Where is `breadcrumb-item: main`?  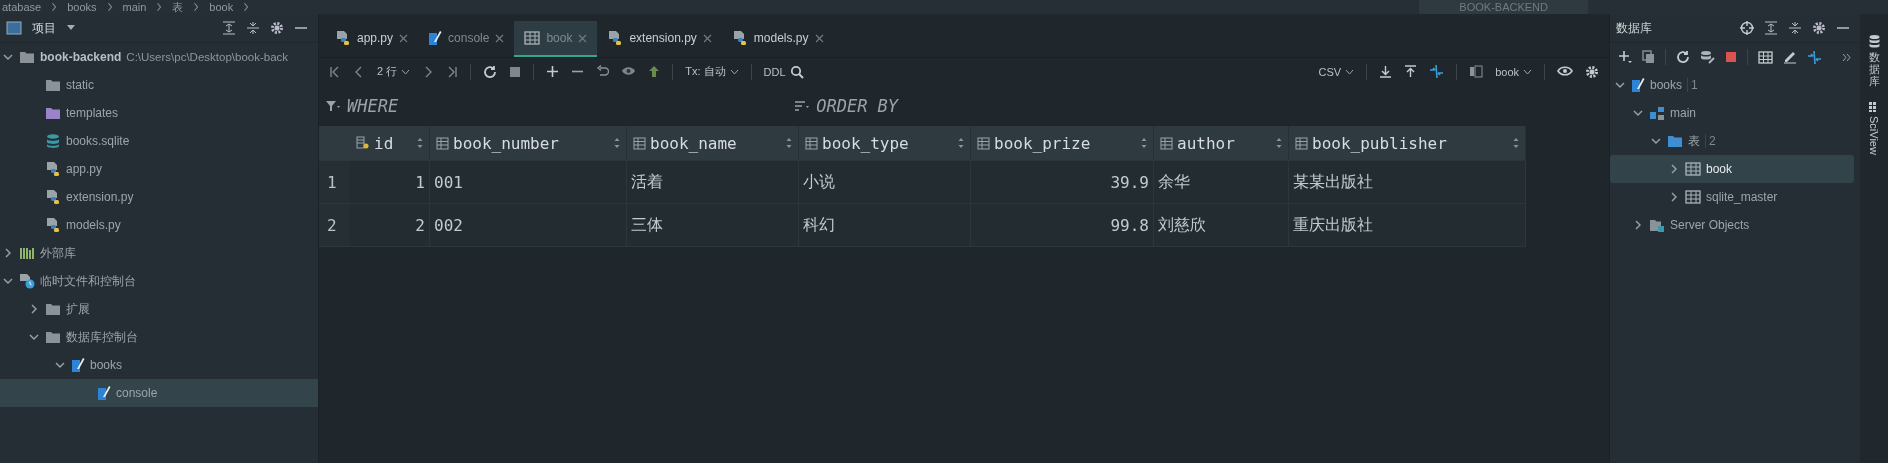
breadcrumb-item: main is located at coordinates (134, 7).